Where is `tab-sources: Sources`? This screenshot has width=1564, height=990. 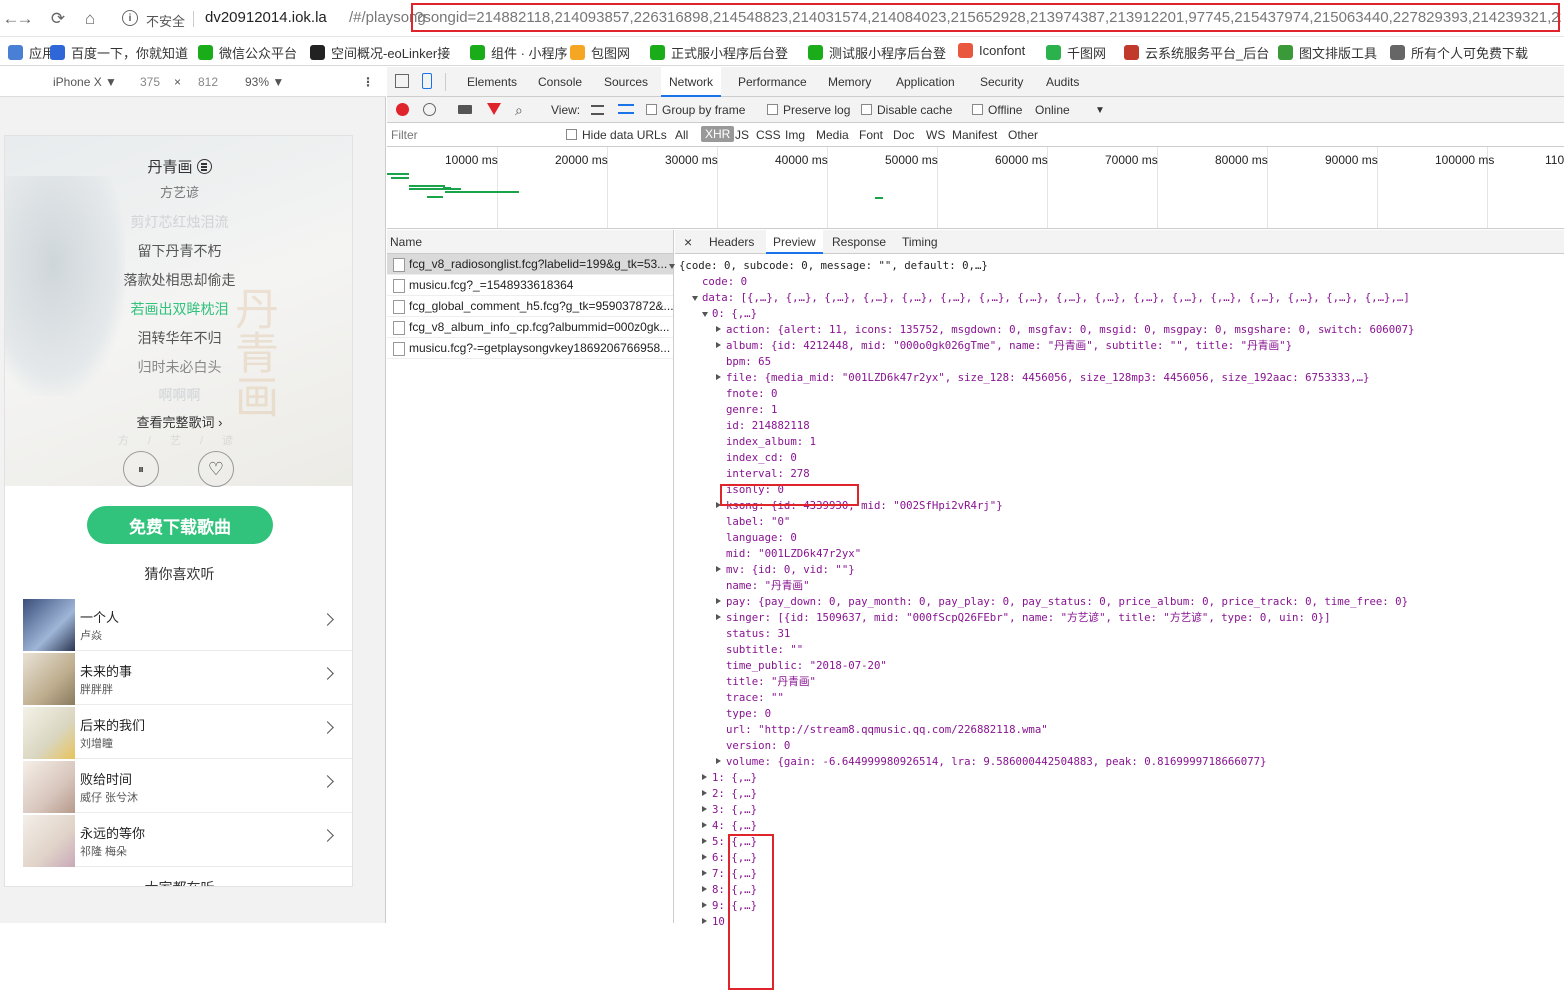 tab-sources: Sources is located at coordinates (626, 82).